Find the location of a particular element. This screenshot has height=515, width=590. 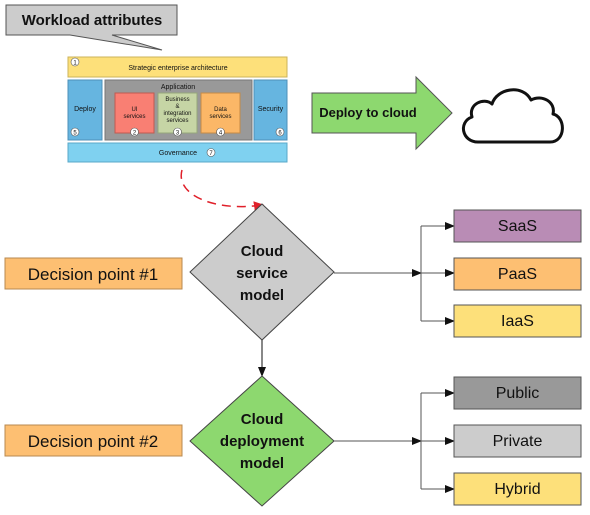

option-paas-box: PaaS is located at coordinates (517, 274).